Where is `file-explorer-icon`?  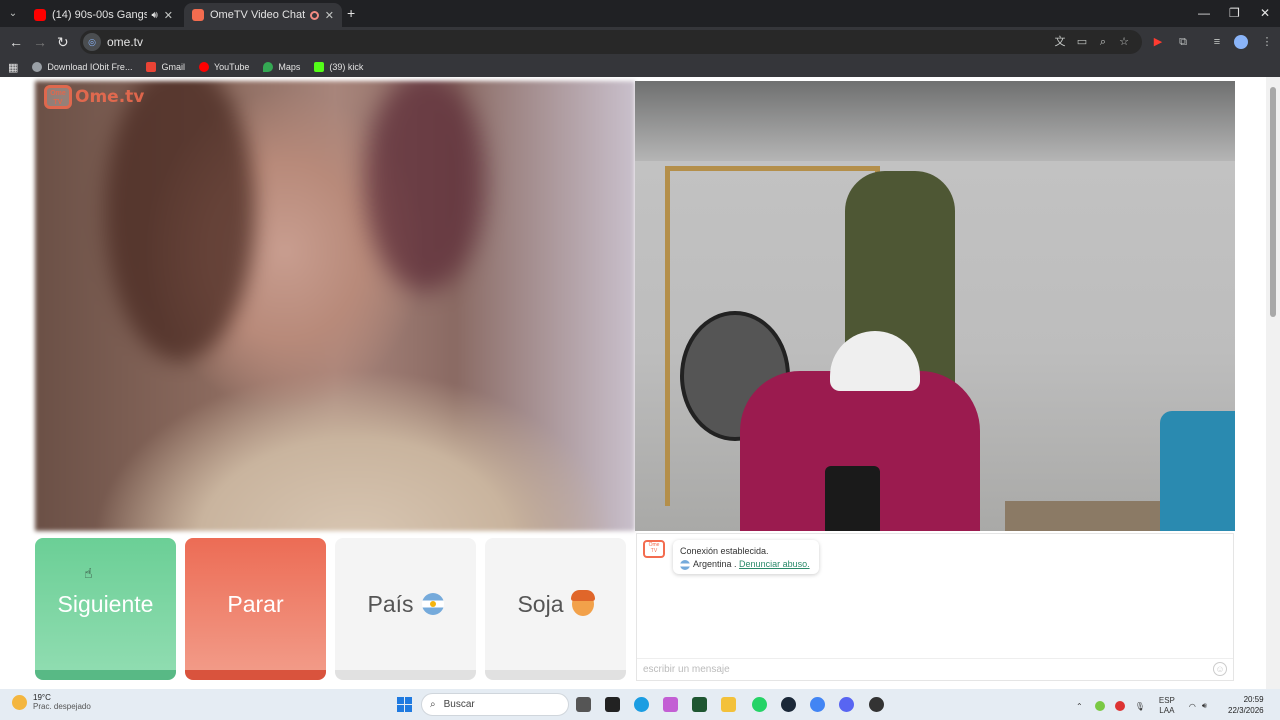
file-explorer-icon is located at coordinates (728, 704).